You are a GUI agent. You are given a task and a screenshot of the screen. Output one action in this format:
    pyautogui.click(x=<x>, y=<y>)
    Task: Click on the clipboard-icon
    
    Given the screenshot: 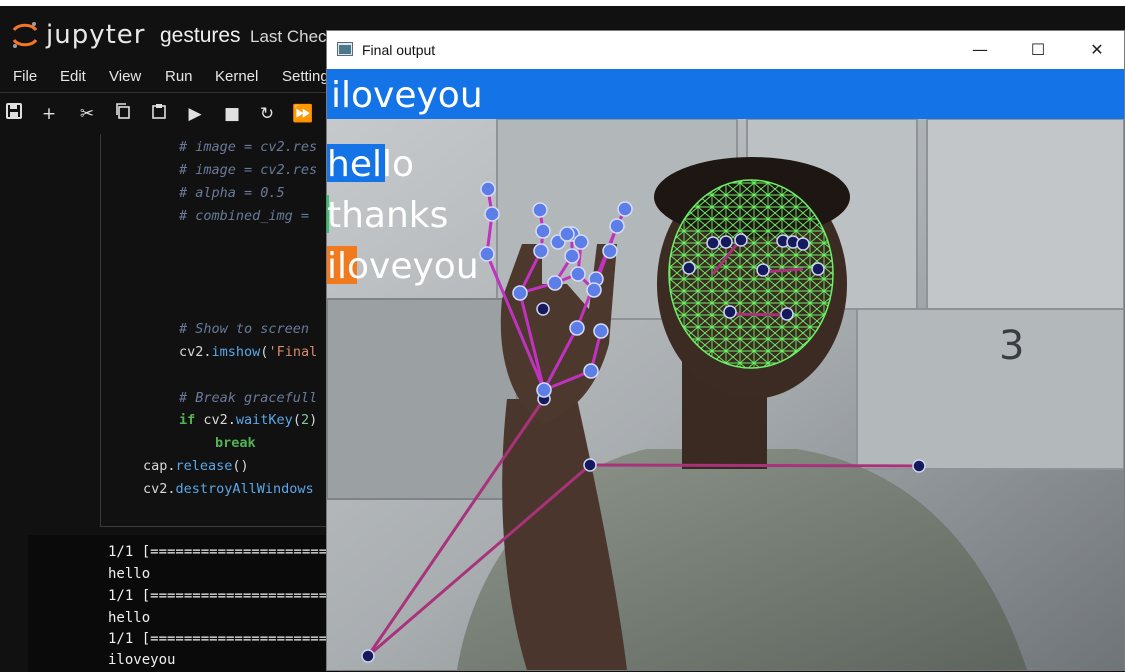 What is the action you would take?
    pyautogui.click(x=159, y=114)
    